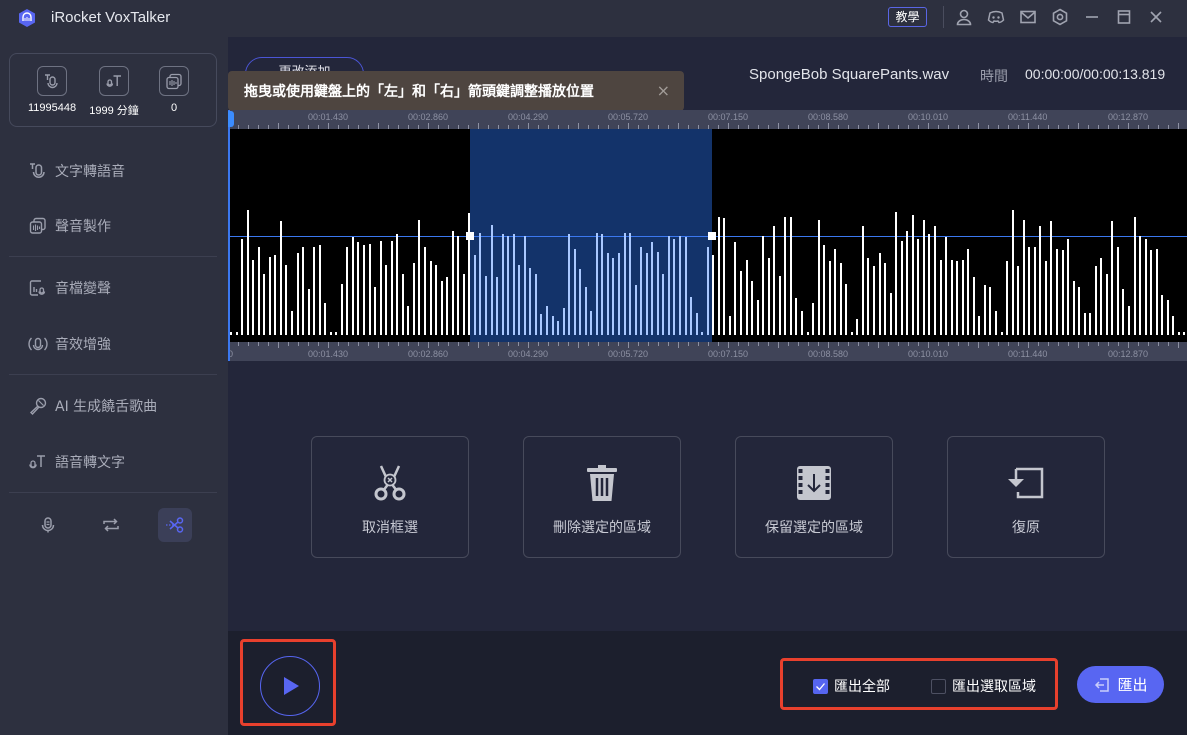  Describe the element at coordinates (1124, 17) in the screenshot. I see `maximize-icon` at that location.